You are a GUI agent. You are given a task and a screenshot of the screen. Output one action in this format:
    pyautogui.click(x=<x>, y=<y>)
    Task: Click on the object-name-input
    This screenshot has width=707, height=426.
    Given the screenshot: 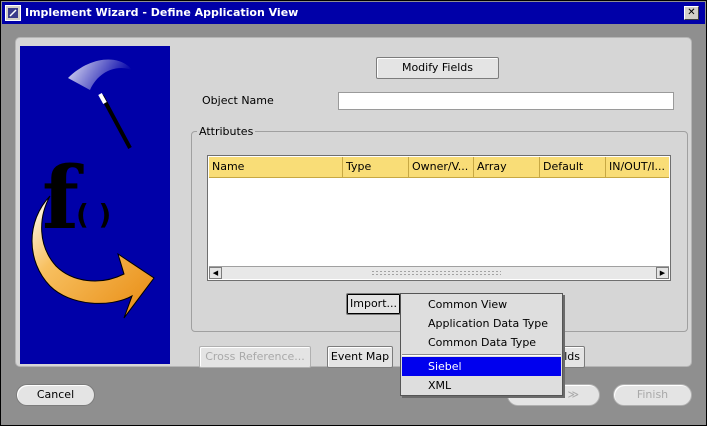 What is the action you would take?
    pyautogui.click(x=506, y=101)
    